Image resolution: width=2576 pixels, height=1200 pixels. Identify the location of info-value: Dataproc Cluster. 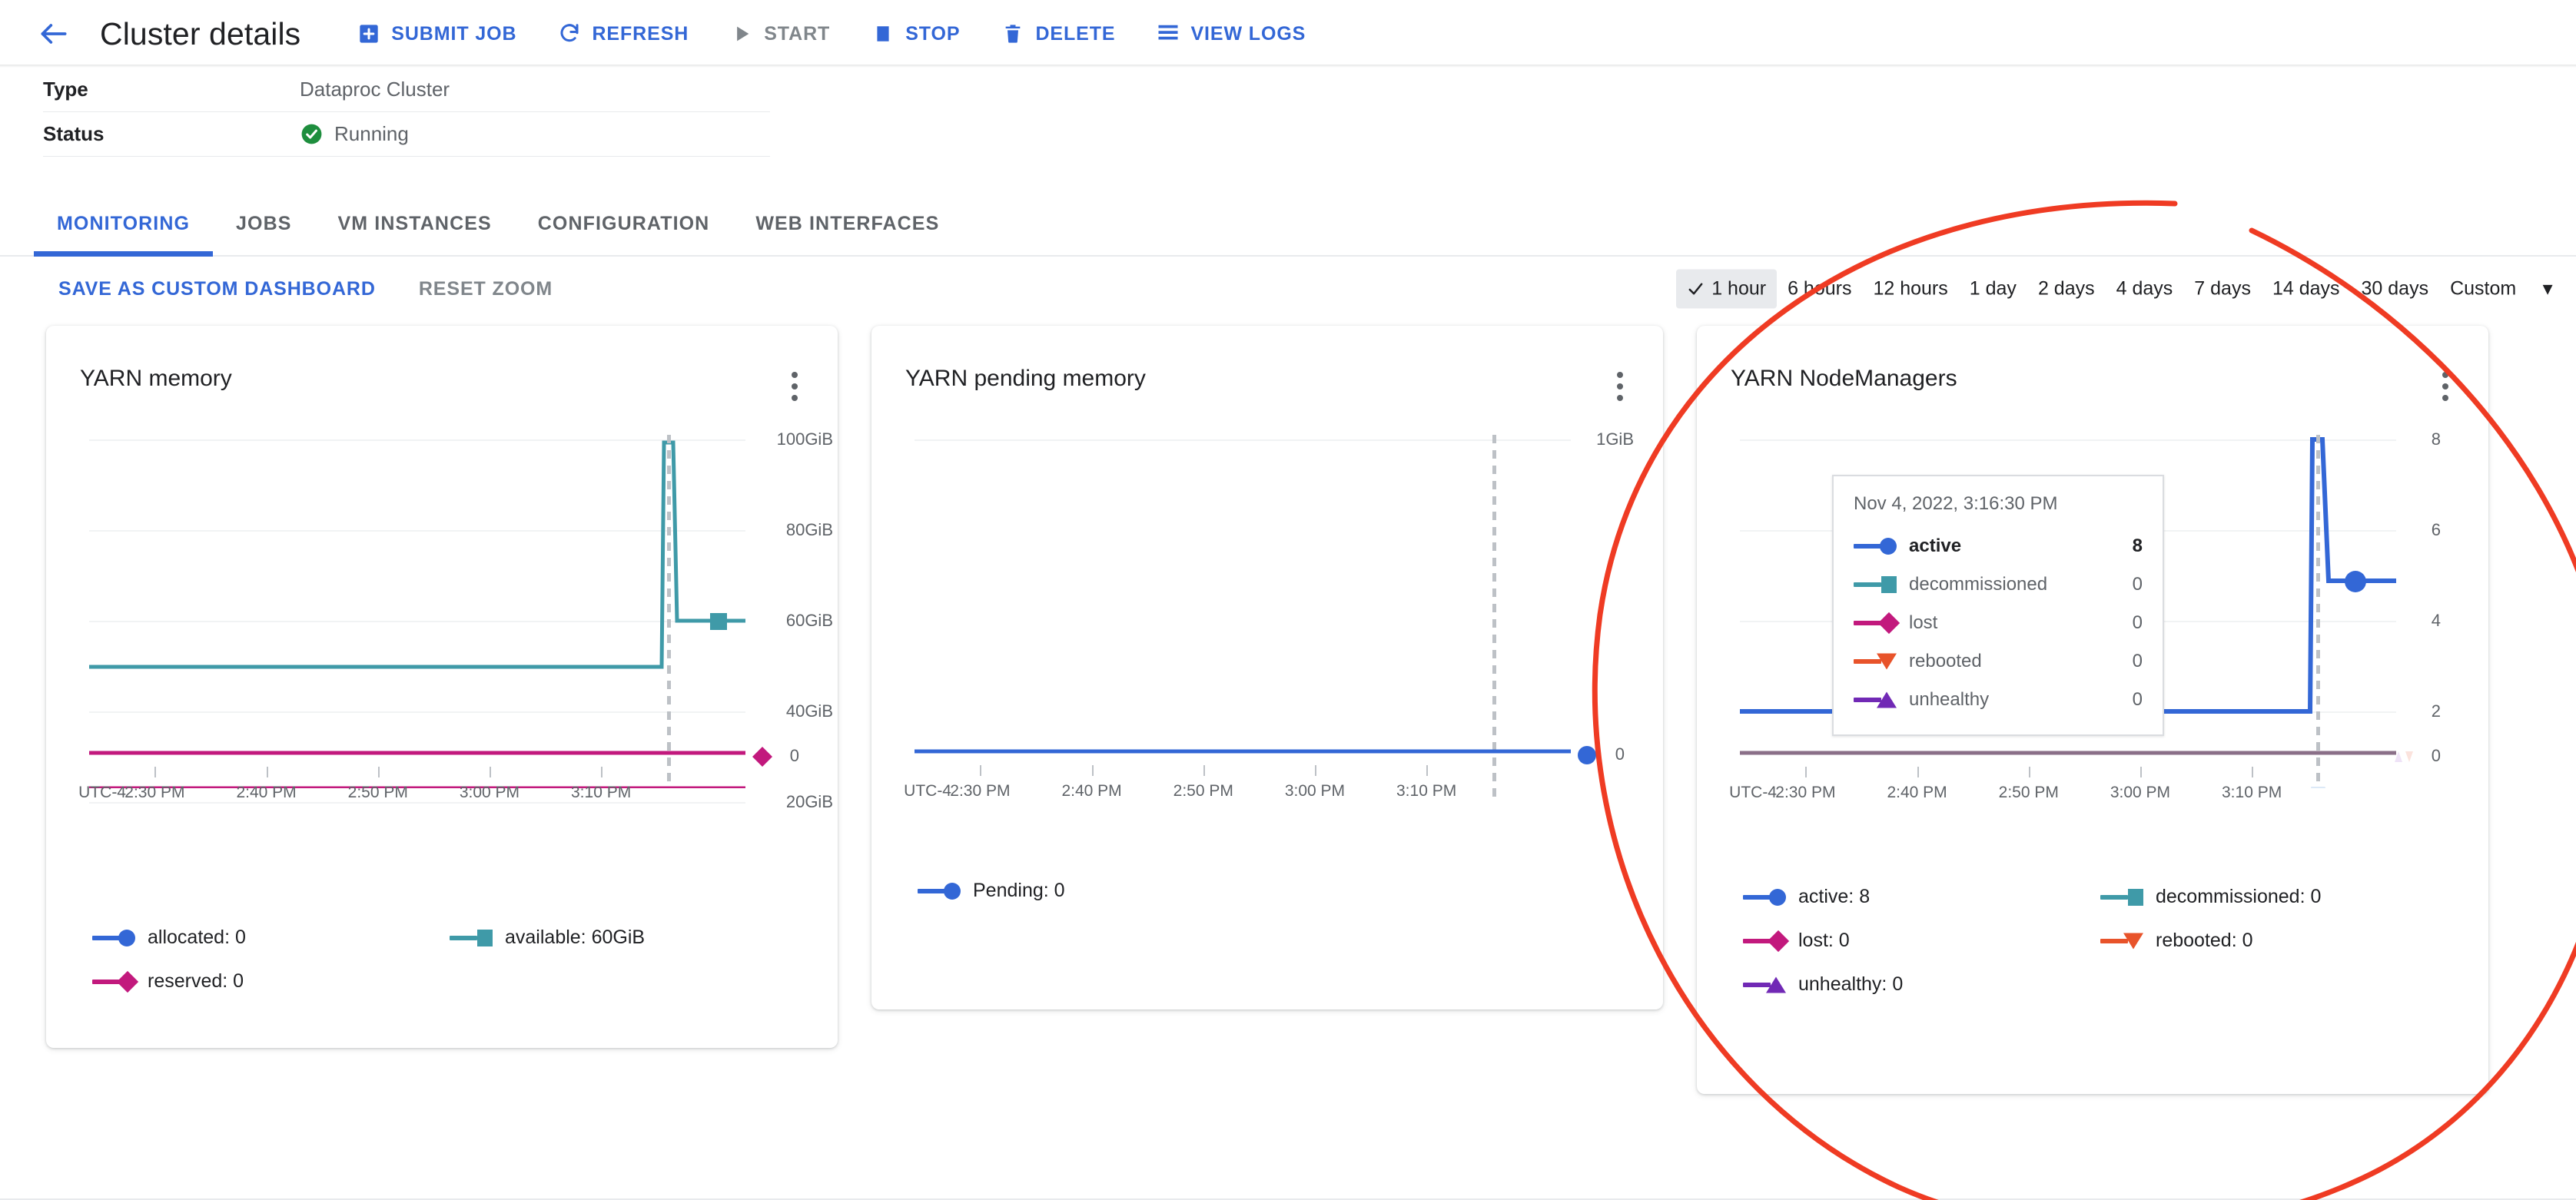
(375, 89).